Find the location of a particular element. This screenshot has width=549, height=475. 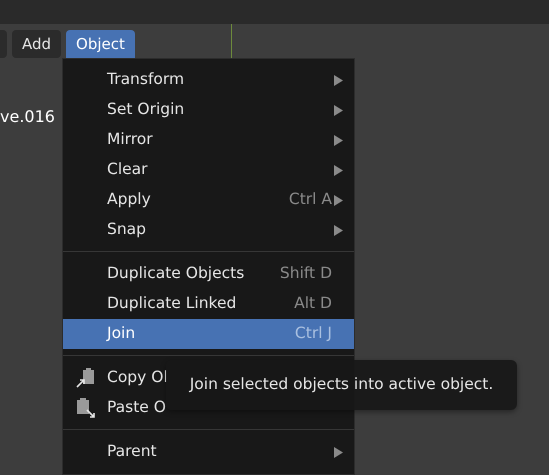

tooltip: Join selected objects into active object. is located at coordinates (341, 385).